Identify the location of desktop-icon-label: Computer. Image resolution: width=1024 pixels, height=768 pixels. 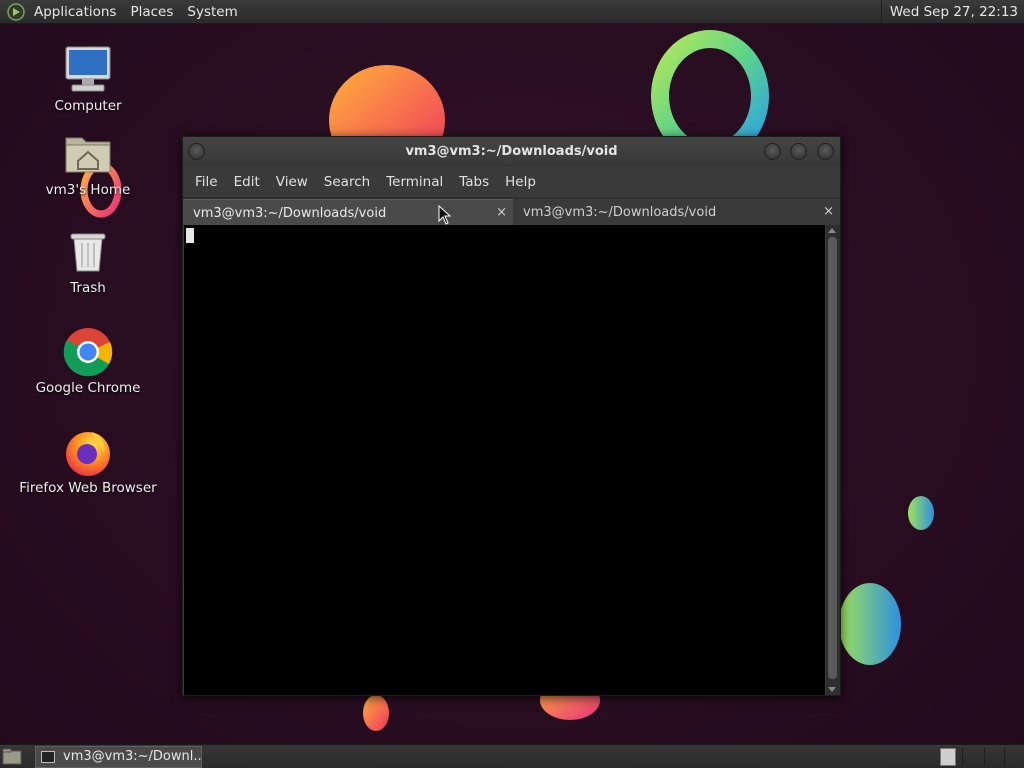
(88, 106).